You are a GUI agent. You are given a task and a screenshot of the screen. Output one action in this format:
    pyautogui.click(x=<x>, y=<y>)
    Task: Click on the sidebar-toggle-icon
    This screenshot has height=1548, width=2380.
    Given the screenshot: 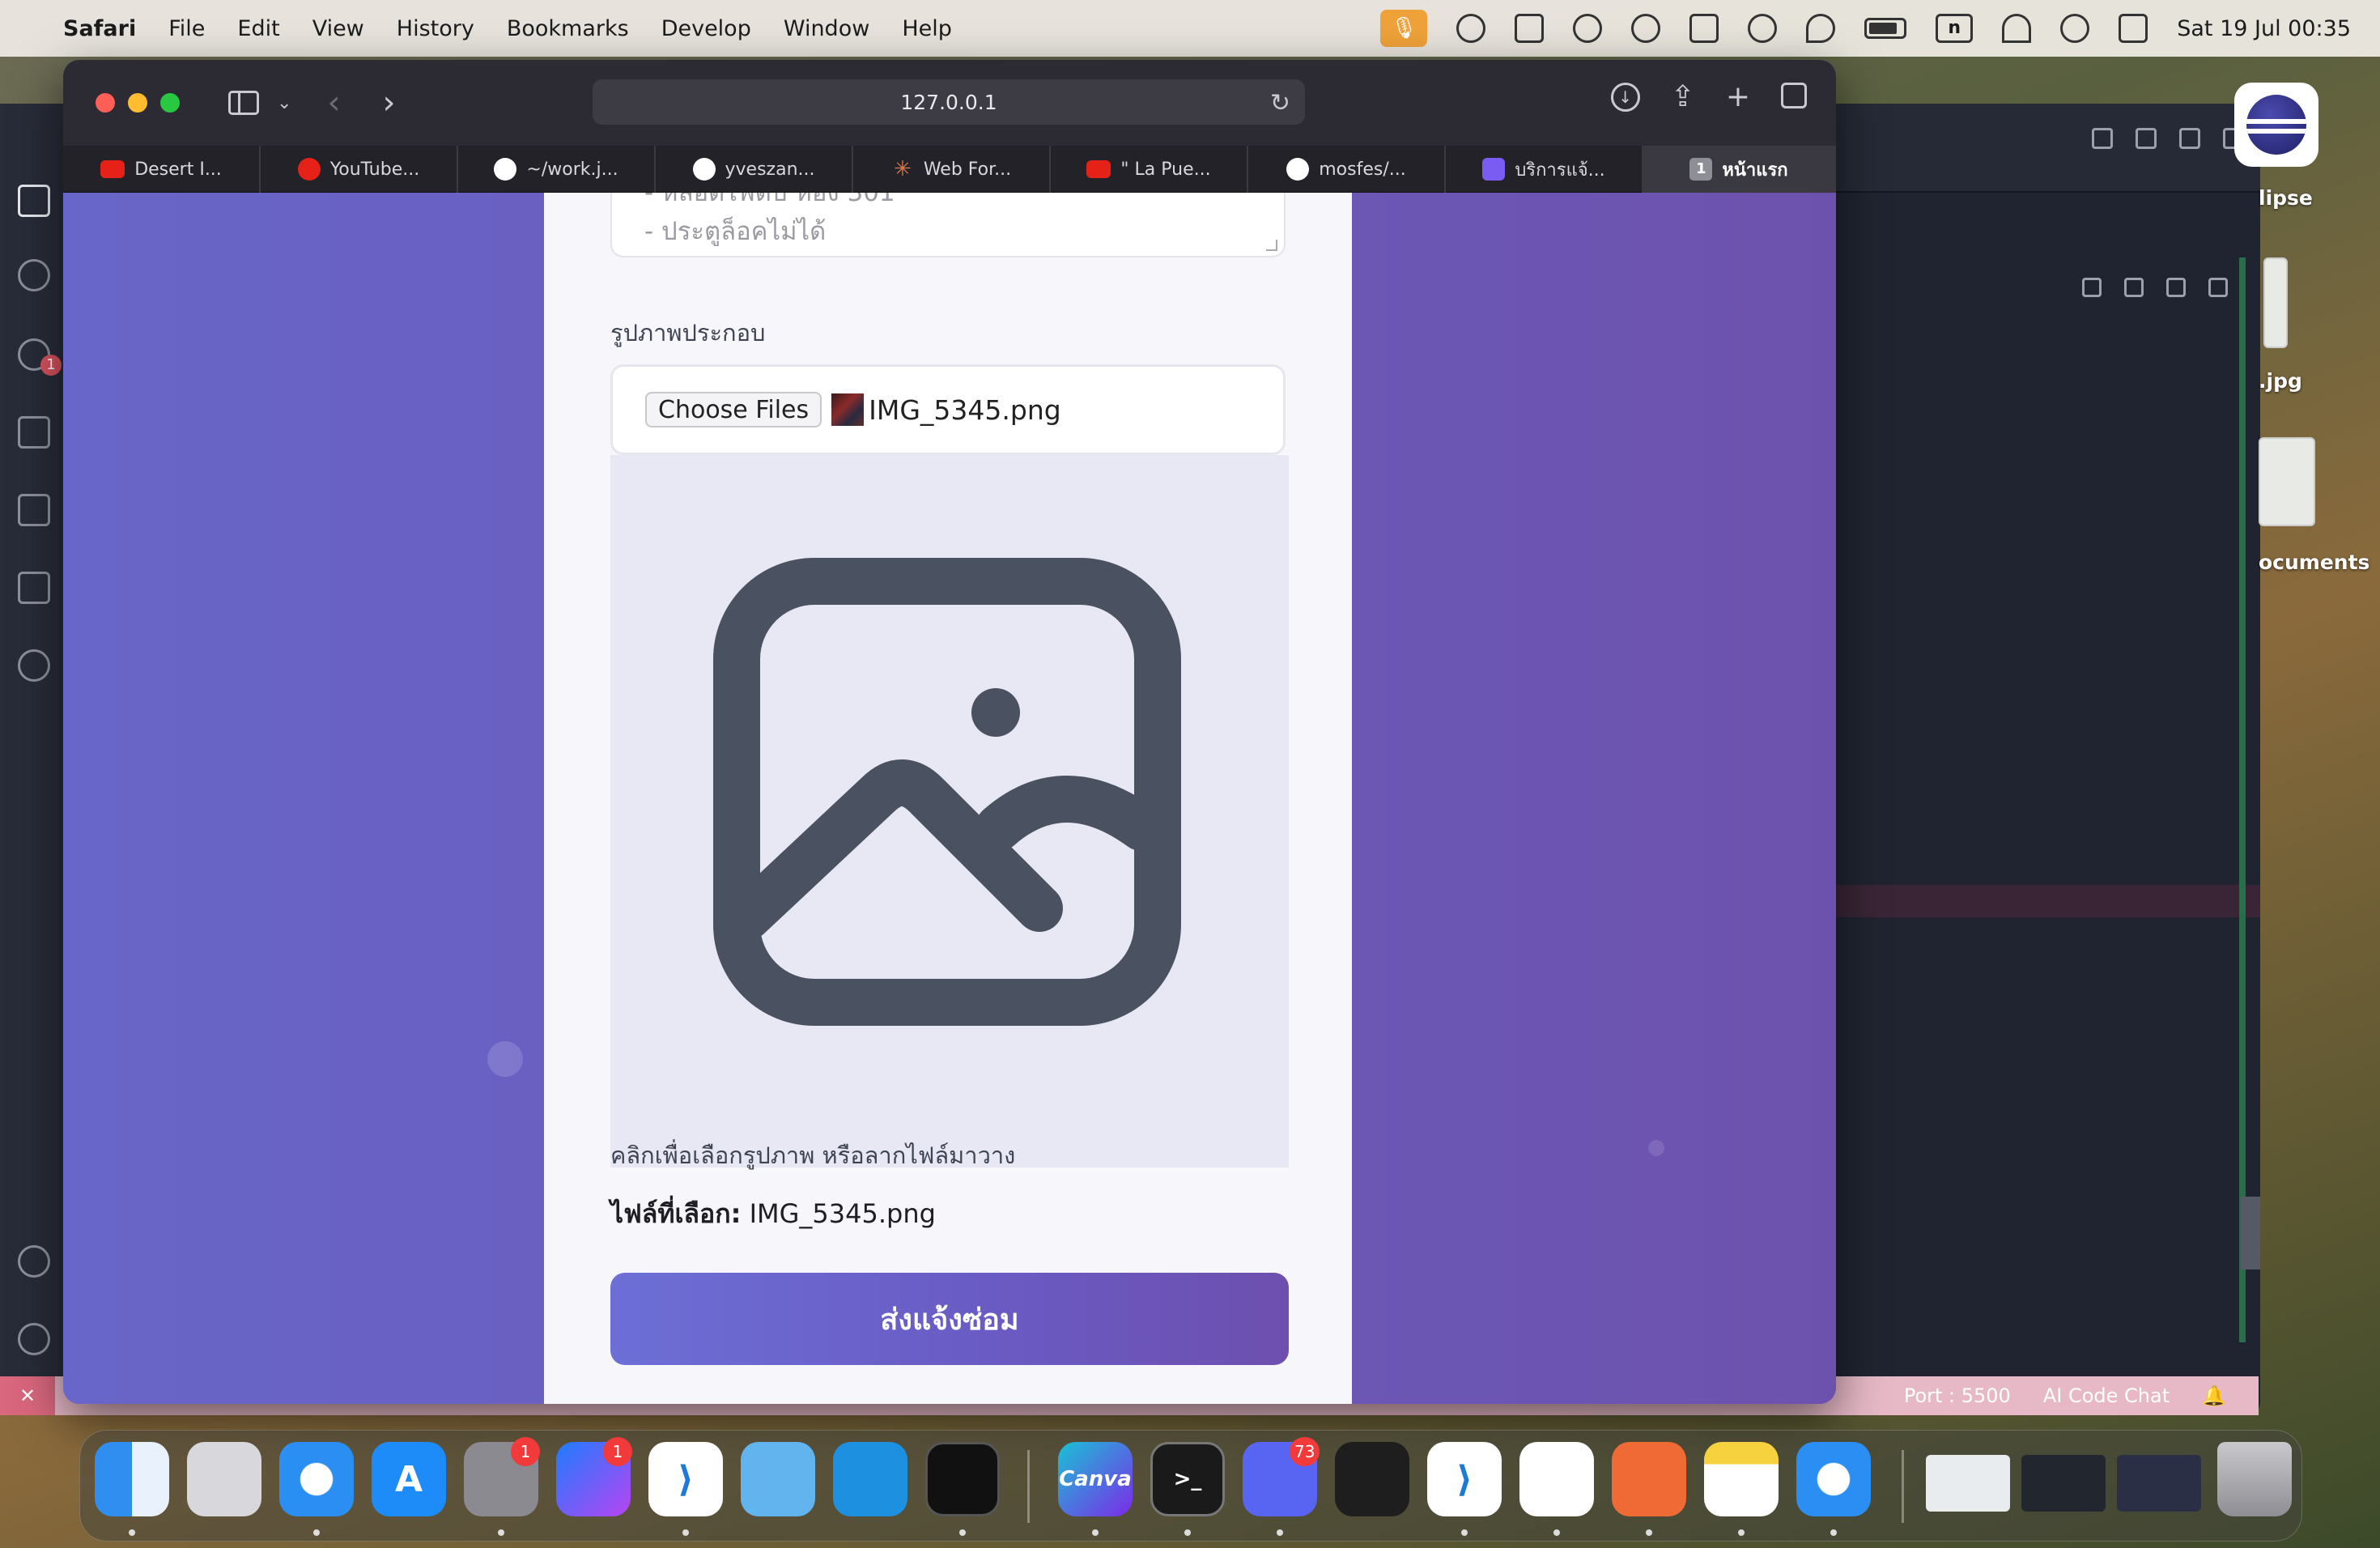 What is the action you would take?
    pyautogui.click(x=244, y=103)
    